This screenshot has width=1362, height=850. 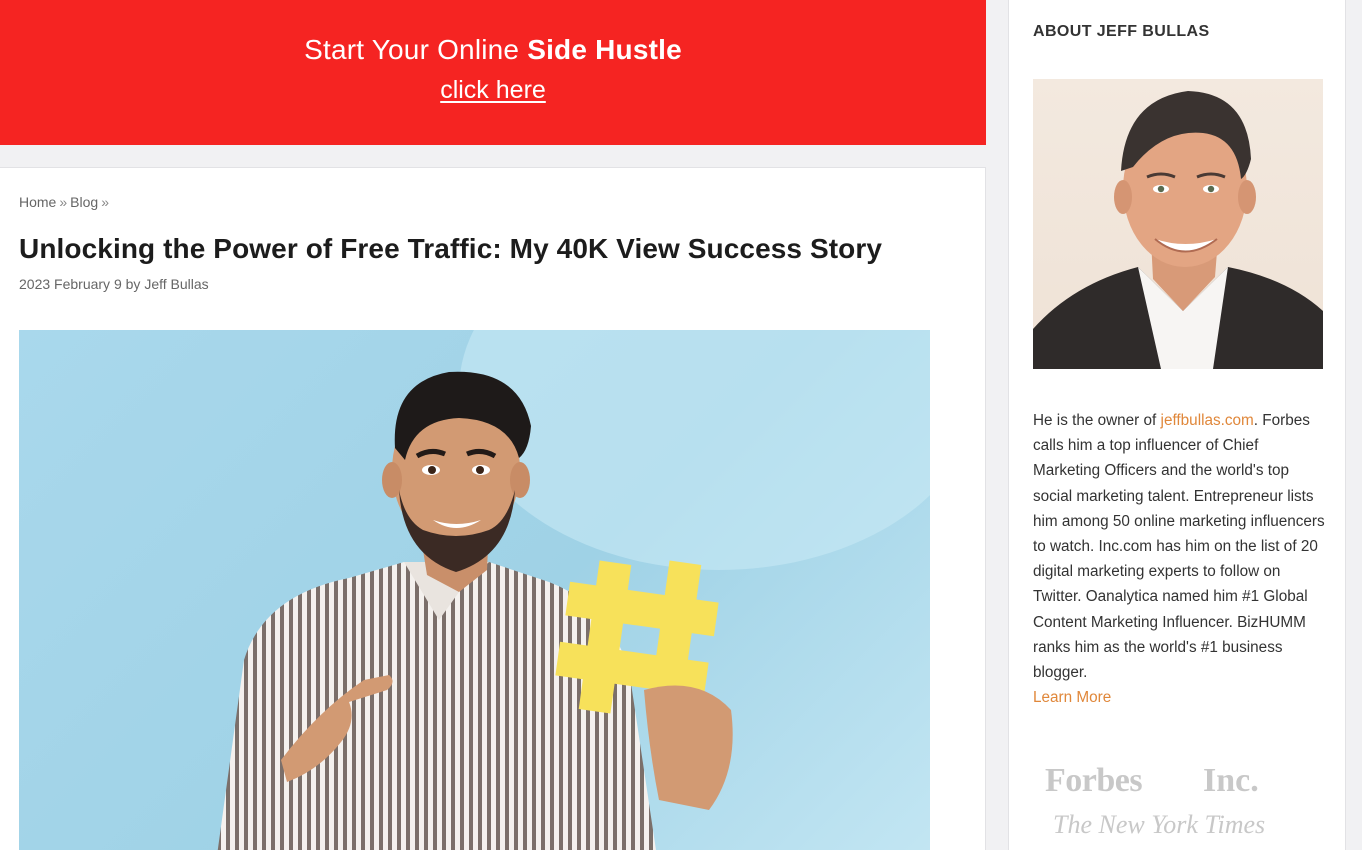 I want to click on article-by: by, so click(x=133, y=284).